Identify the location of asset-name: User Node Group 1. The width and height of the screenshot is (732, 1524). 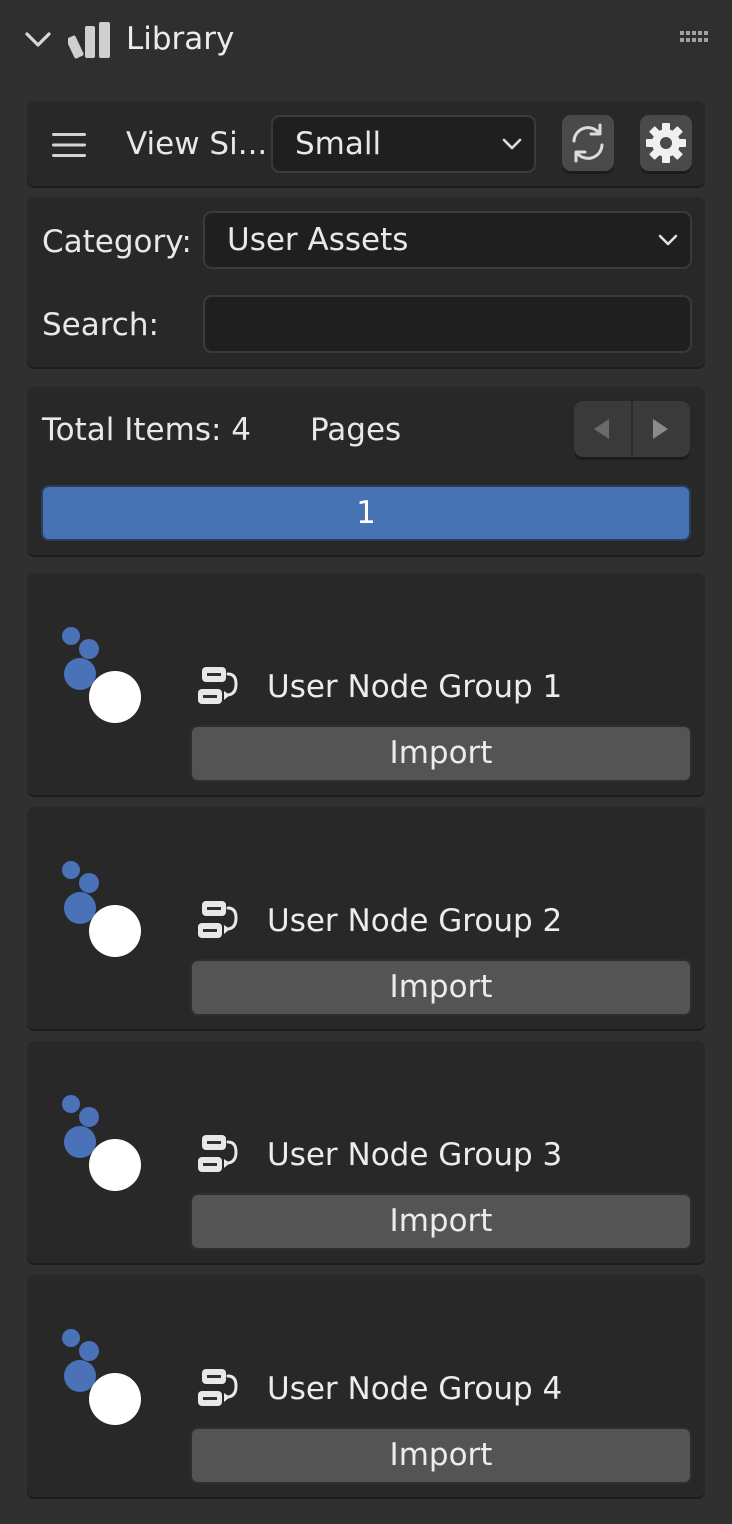
(415, 687).